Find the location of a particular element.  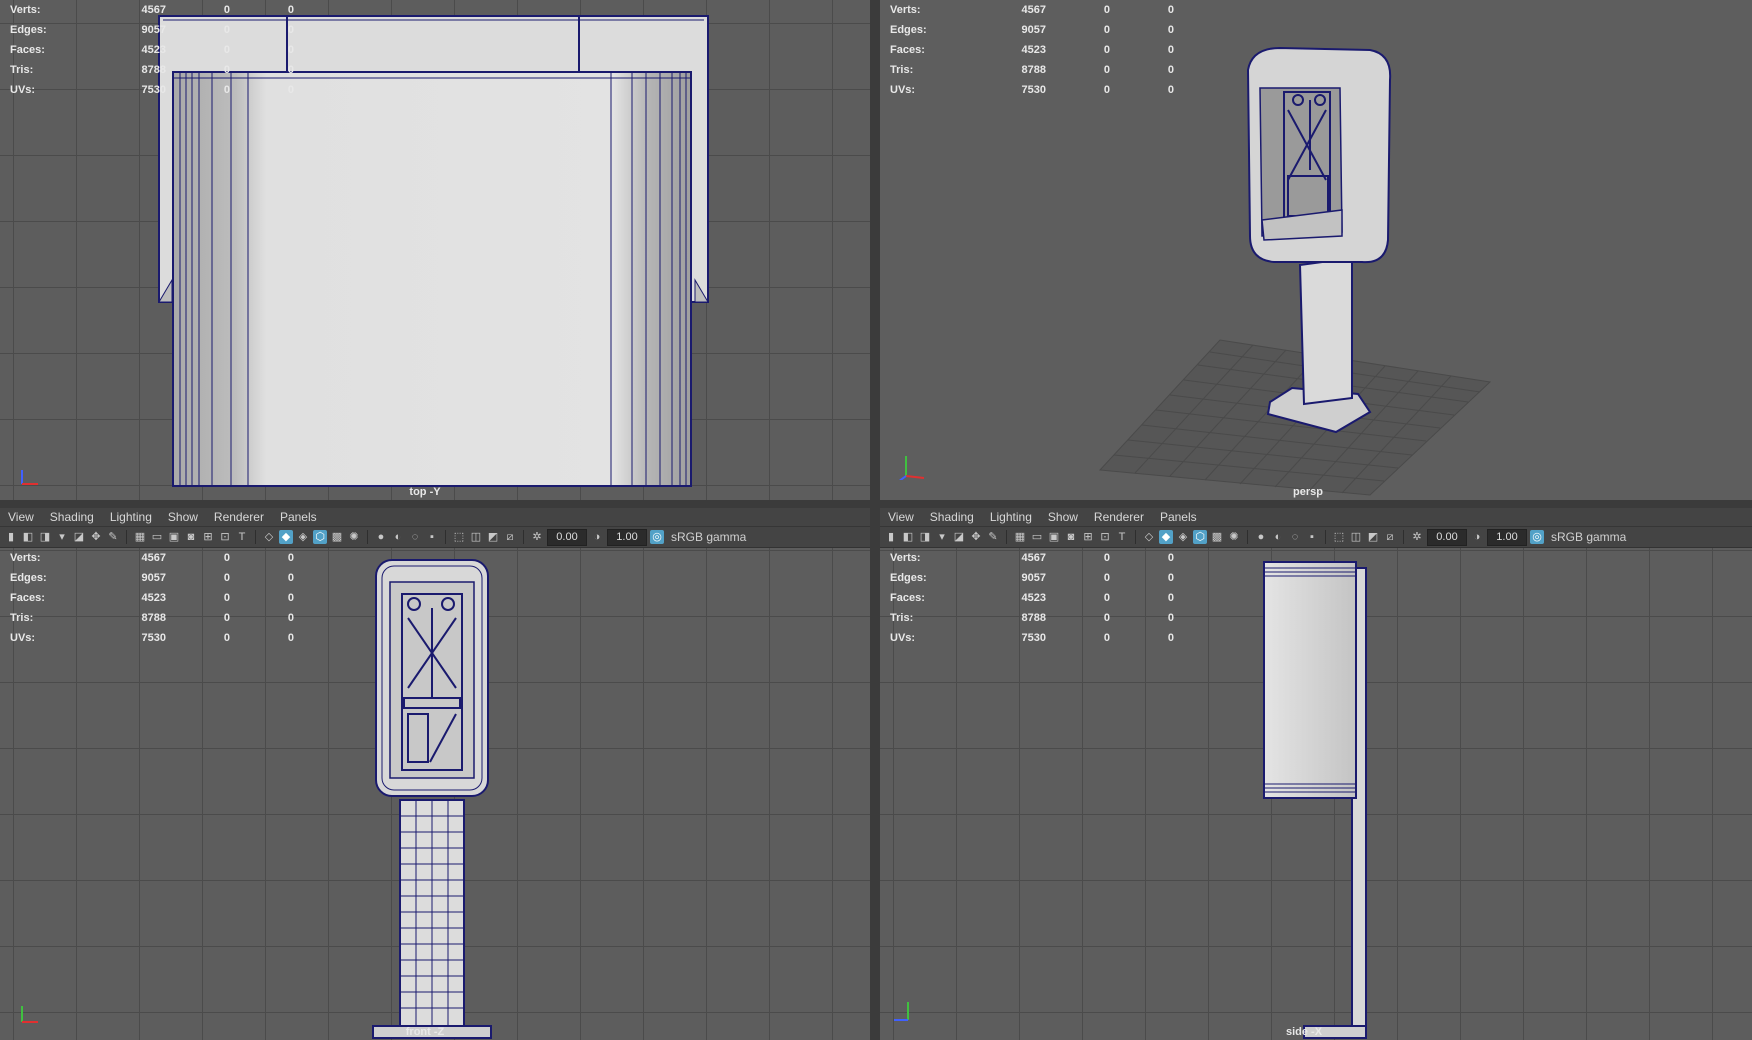

camera-label: top -Y is located at coordinates (425, 492).